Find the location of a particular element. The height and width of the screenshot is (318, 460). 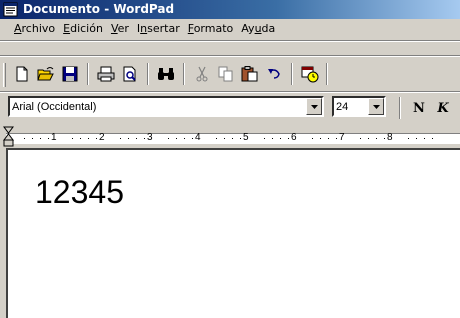

copy-button is located at coordinates (225, 74).